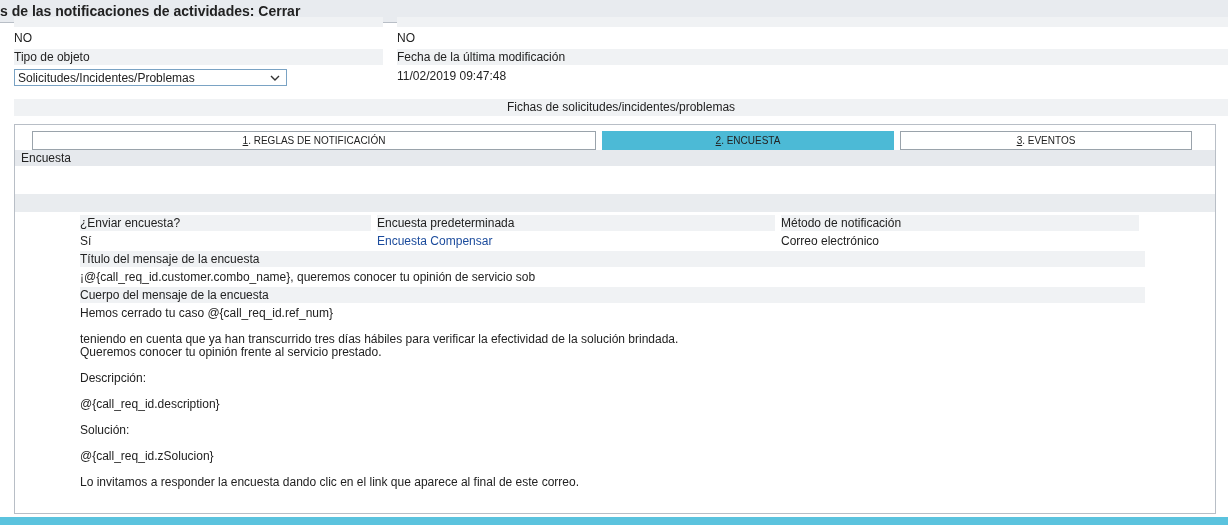 The width and height of the screenshot is (1228, 525). Describe the element at coordinates (435, 241) in the screenshot. I see `survey-link: Encuesta Compensar` at that location.